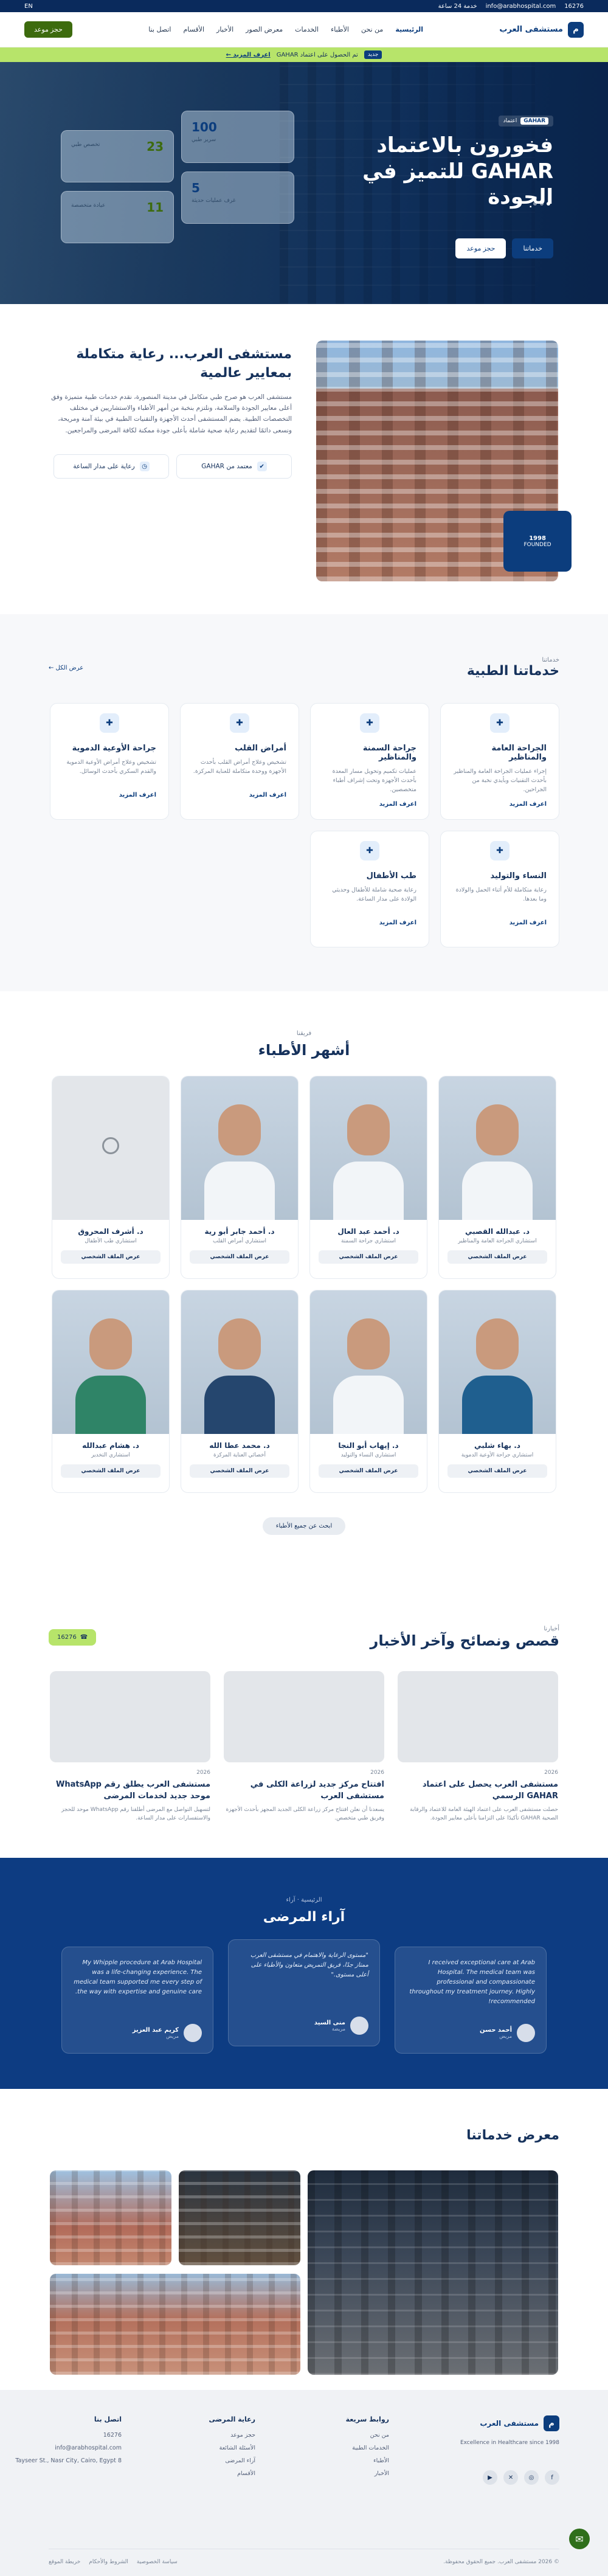 The width and height of the screenshot is (608, 2576). Describe the element at coordinates (157, 2562) in the screenshot. I see `privacy-link: سياسة الخصوصية` at that location.